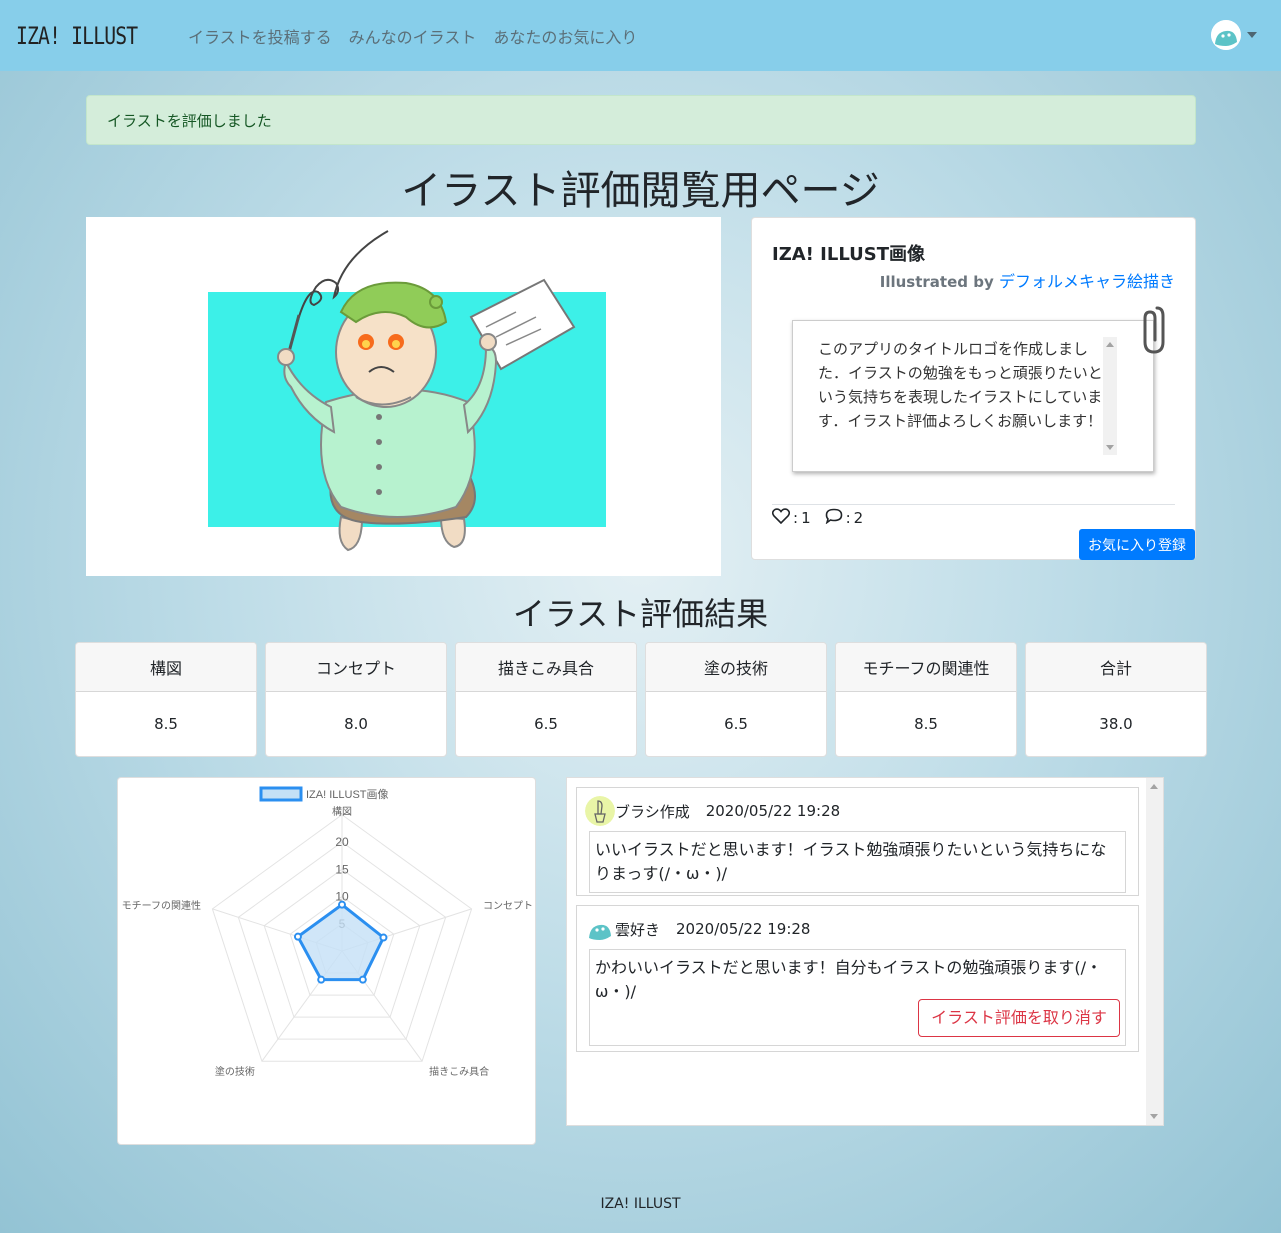 This screenshot has height=1233, width=1281. I want to click on page-title: イラスト評価閲覧用ページ, so click(640, 191).